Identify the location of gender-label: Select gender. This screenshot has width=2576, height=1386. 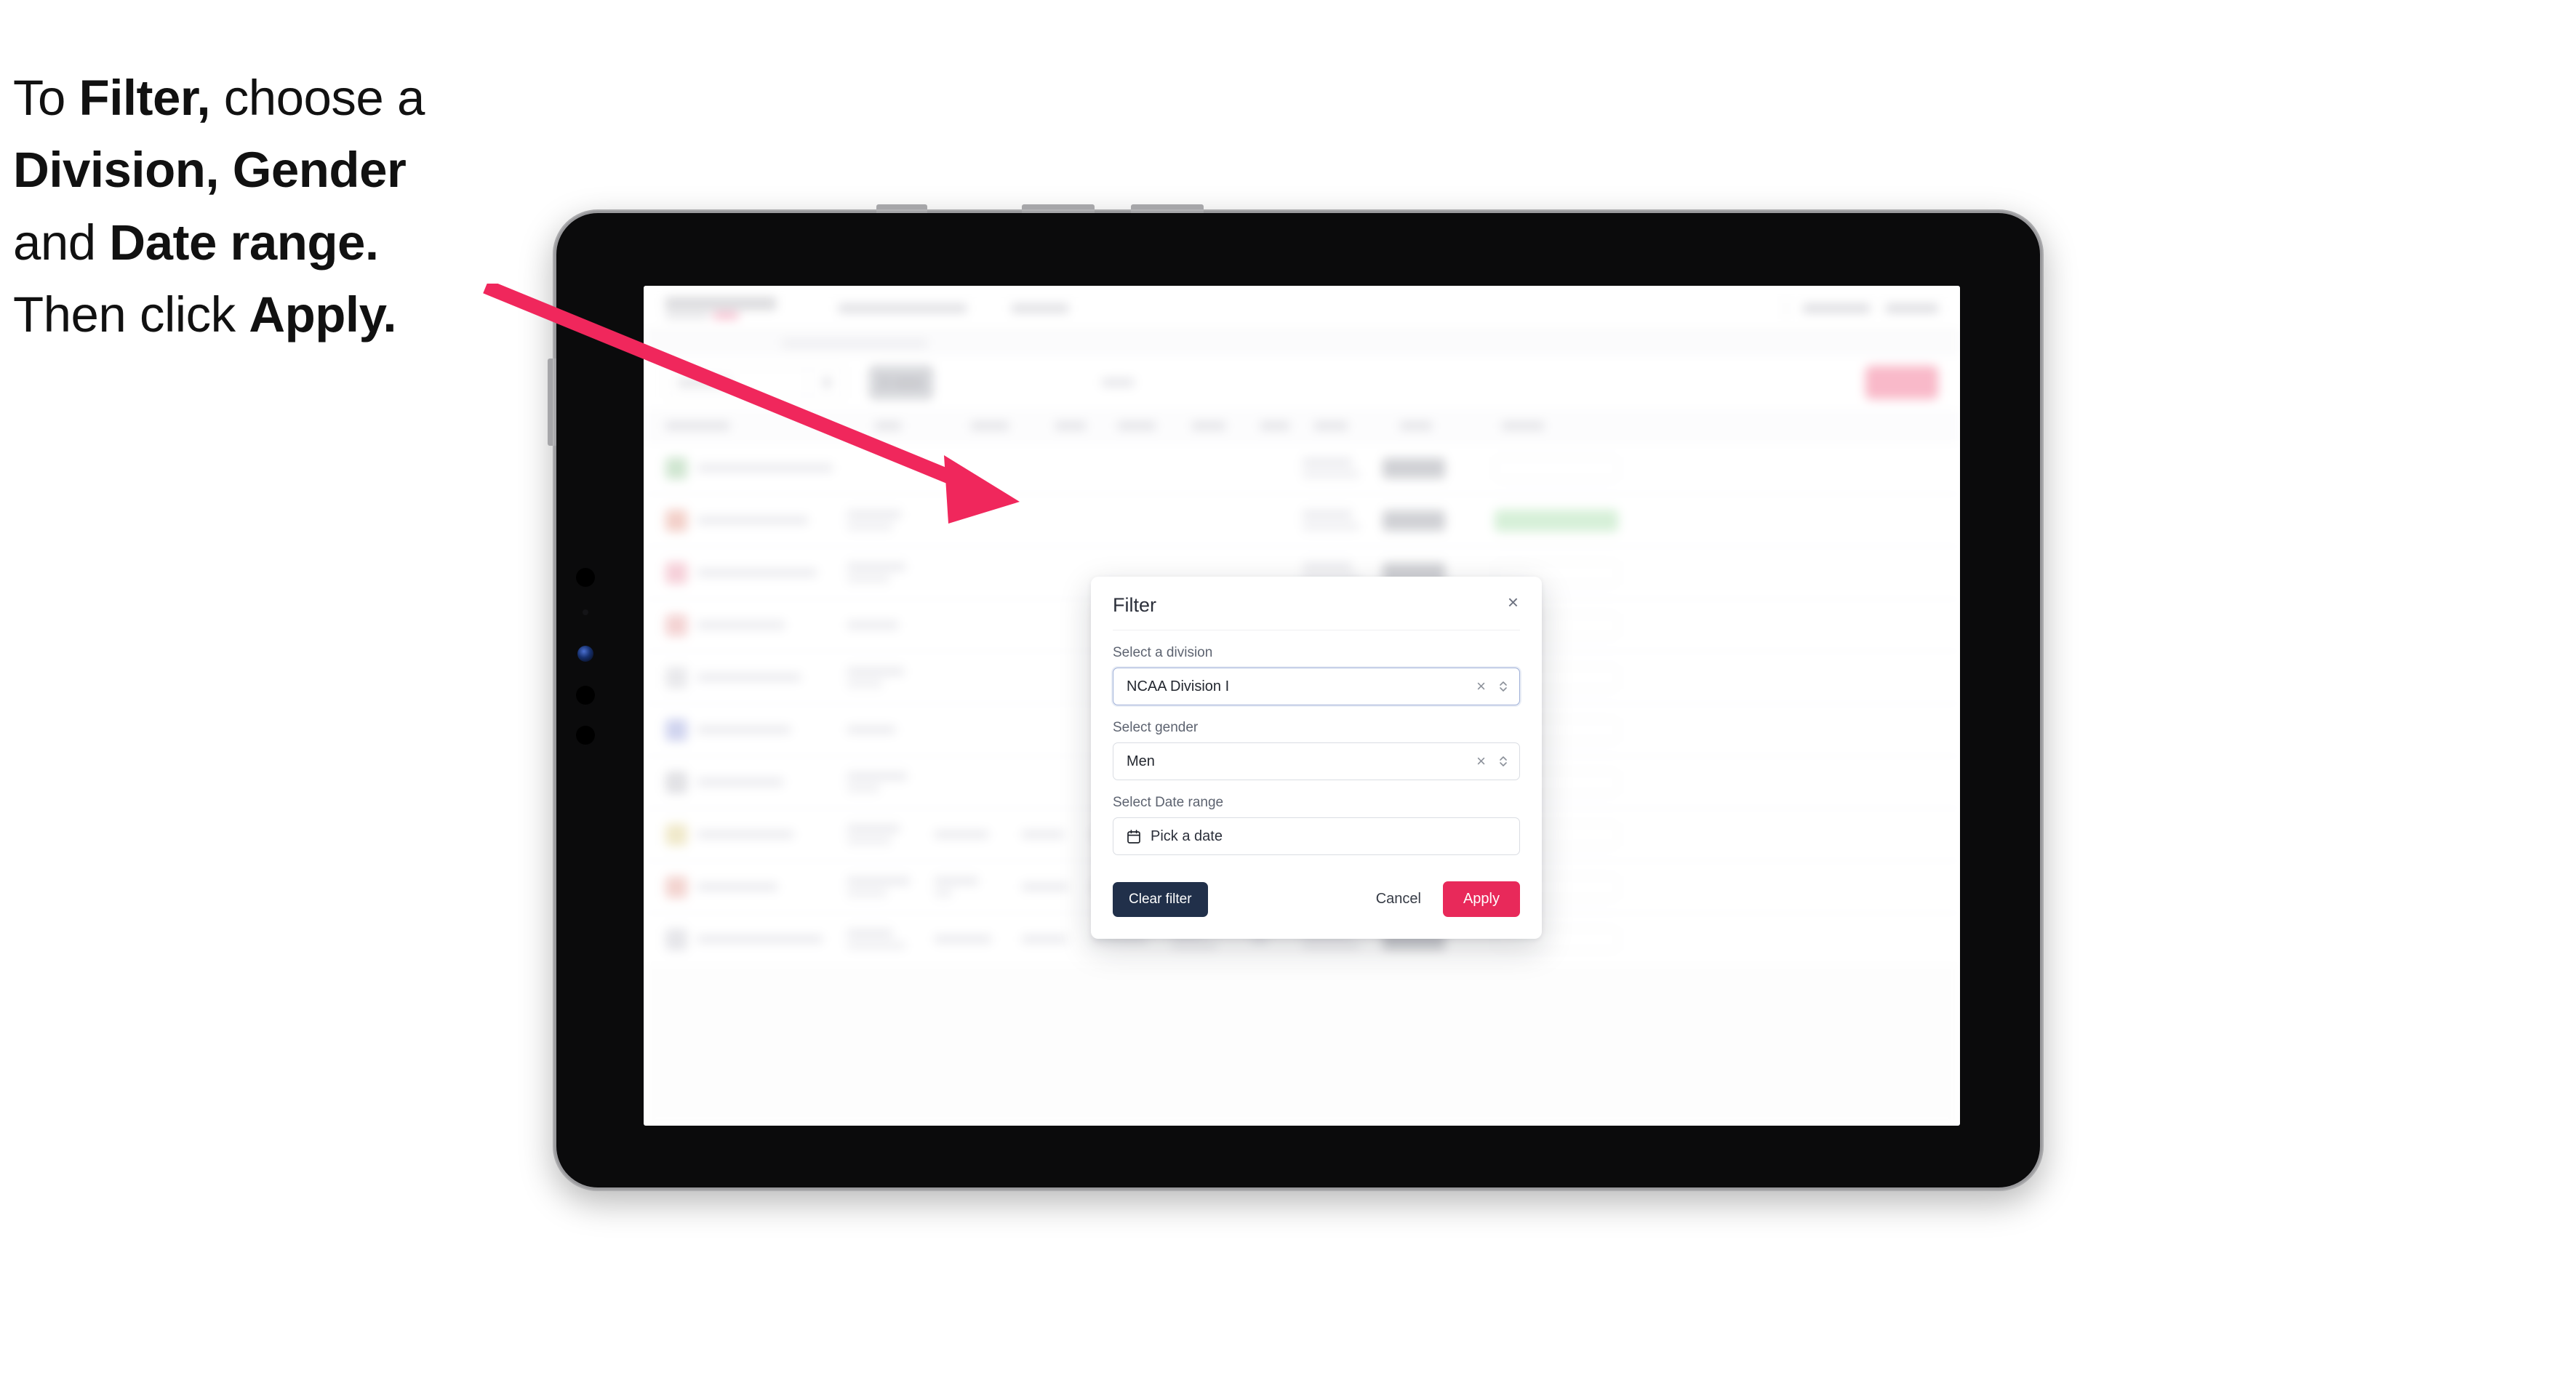
(1156, 728).